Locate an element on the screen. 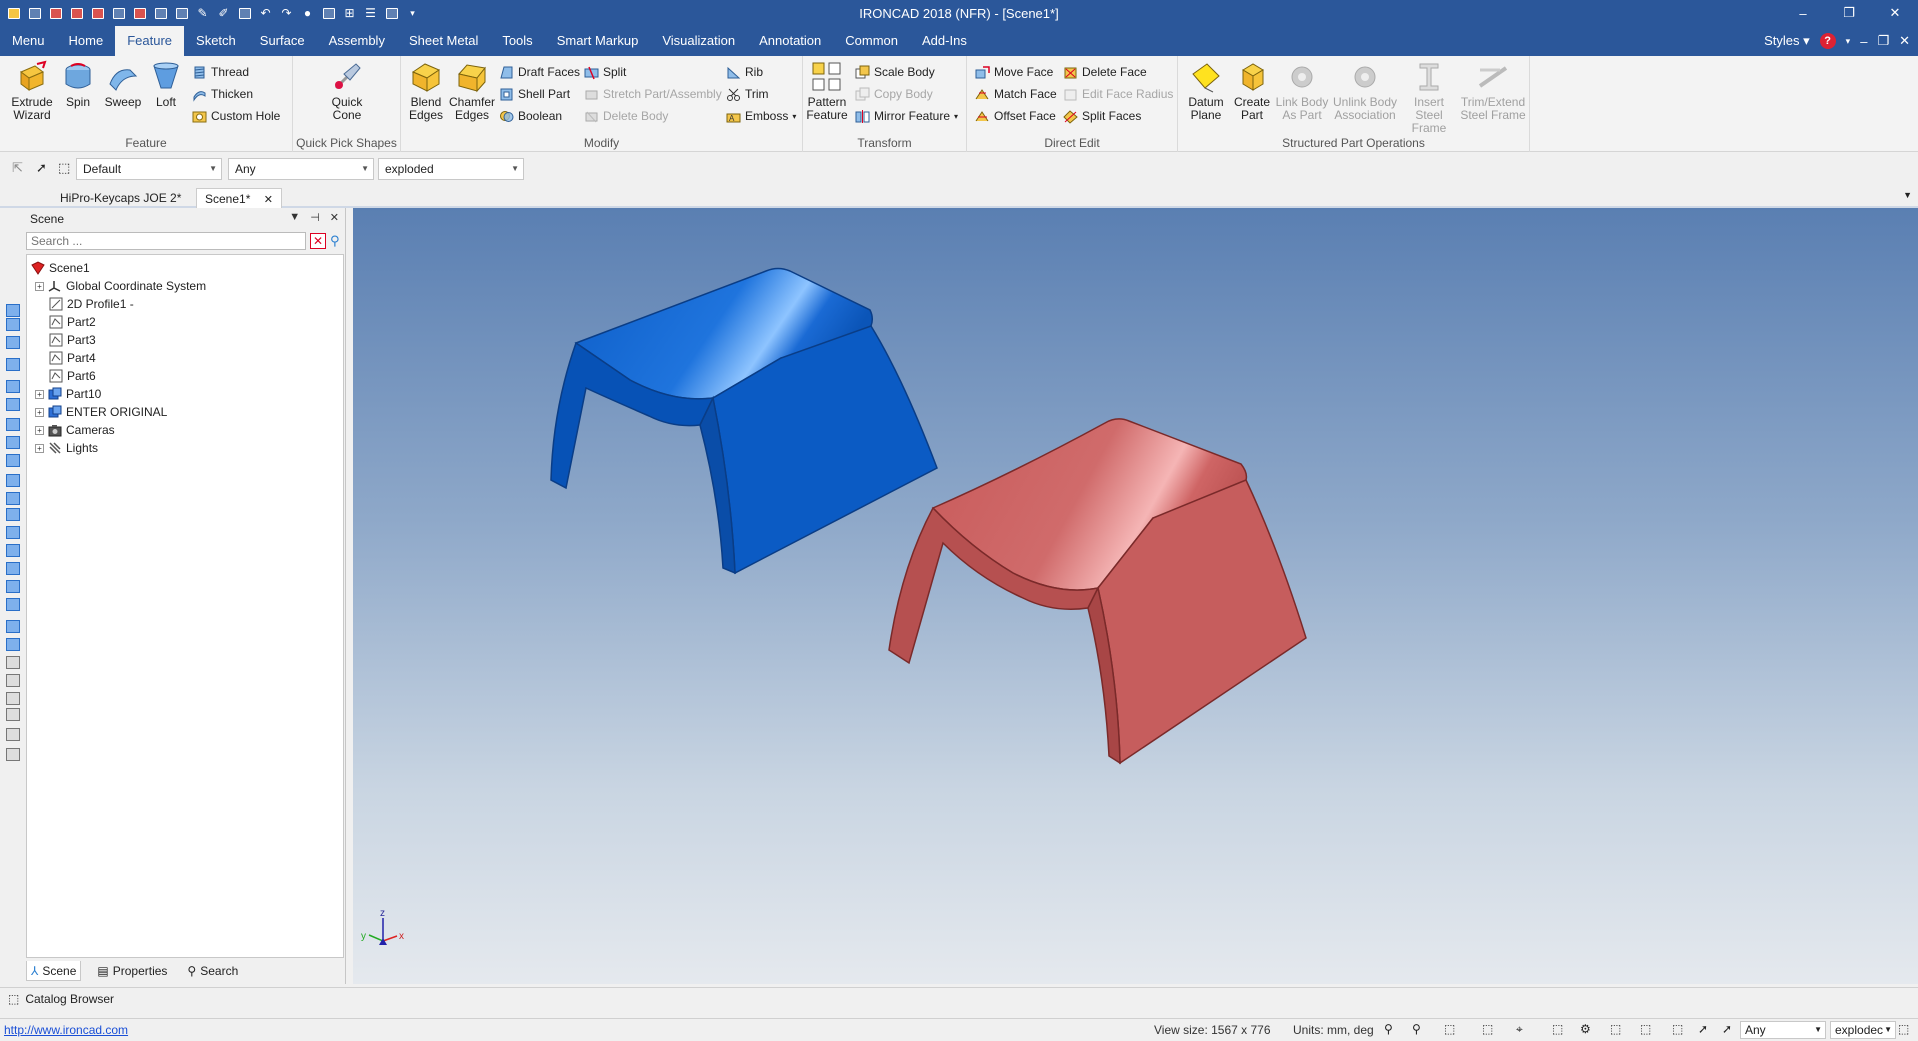 The width and height of the screenshot is (1918, 1041). filter-combo: Any ▼ is located at coordinates (301, 169).